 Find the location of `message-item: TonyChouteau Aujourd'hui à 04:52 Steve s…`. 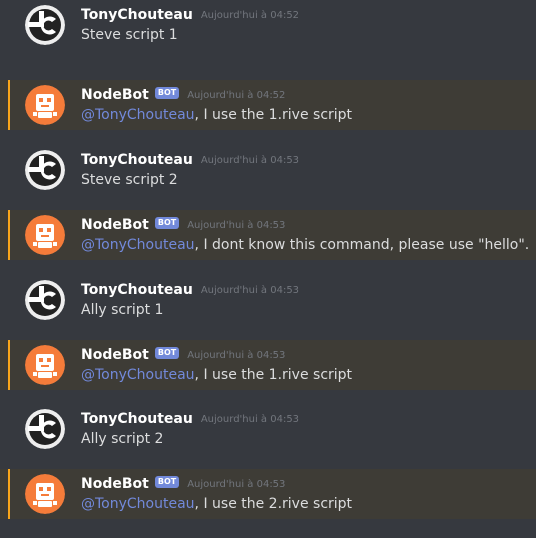

message-item: TonyChouteau Aujourd'hui à 04:52 Steve s… is located at coordinates (268, 25).